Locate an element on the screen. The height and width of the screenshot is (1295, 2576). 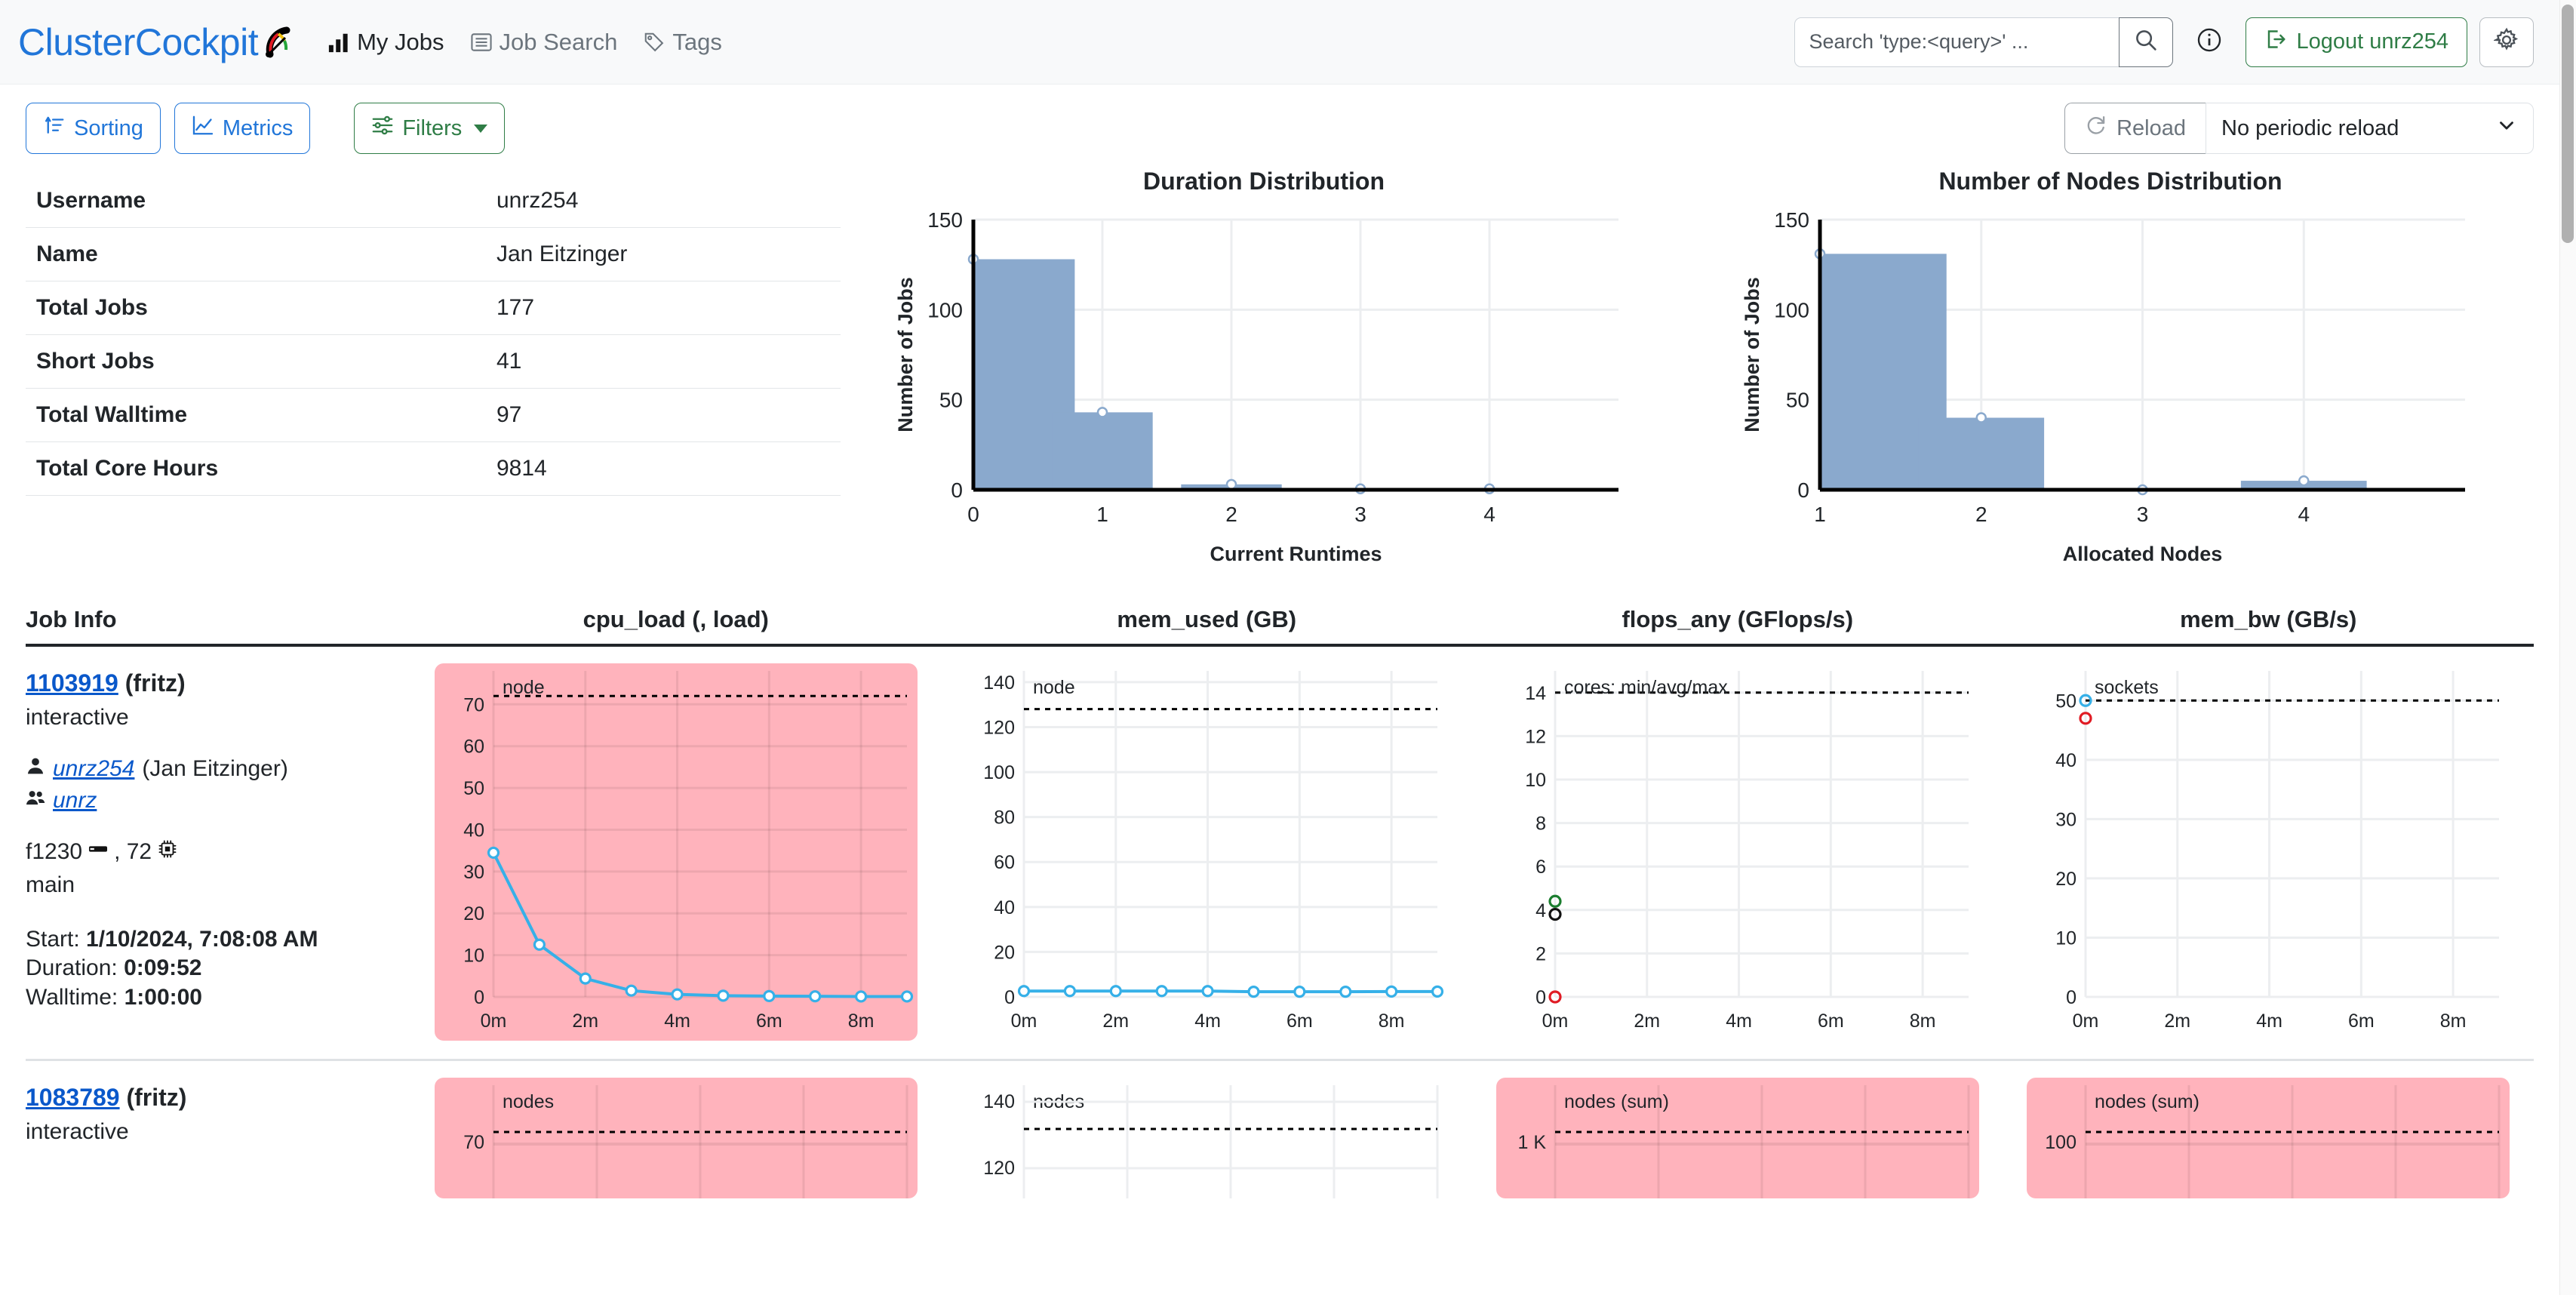
search-input is located at coordinates (1957, 42).